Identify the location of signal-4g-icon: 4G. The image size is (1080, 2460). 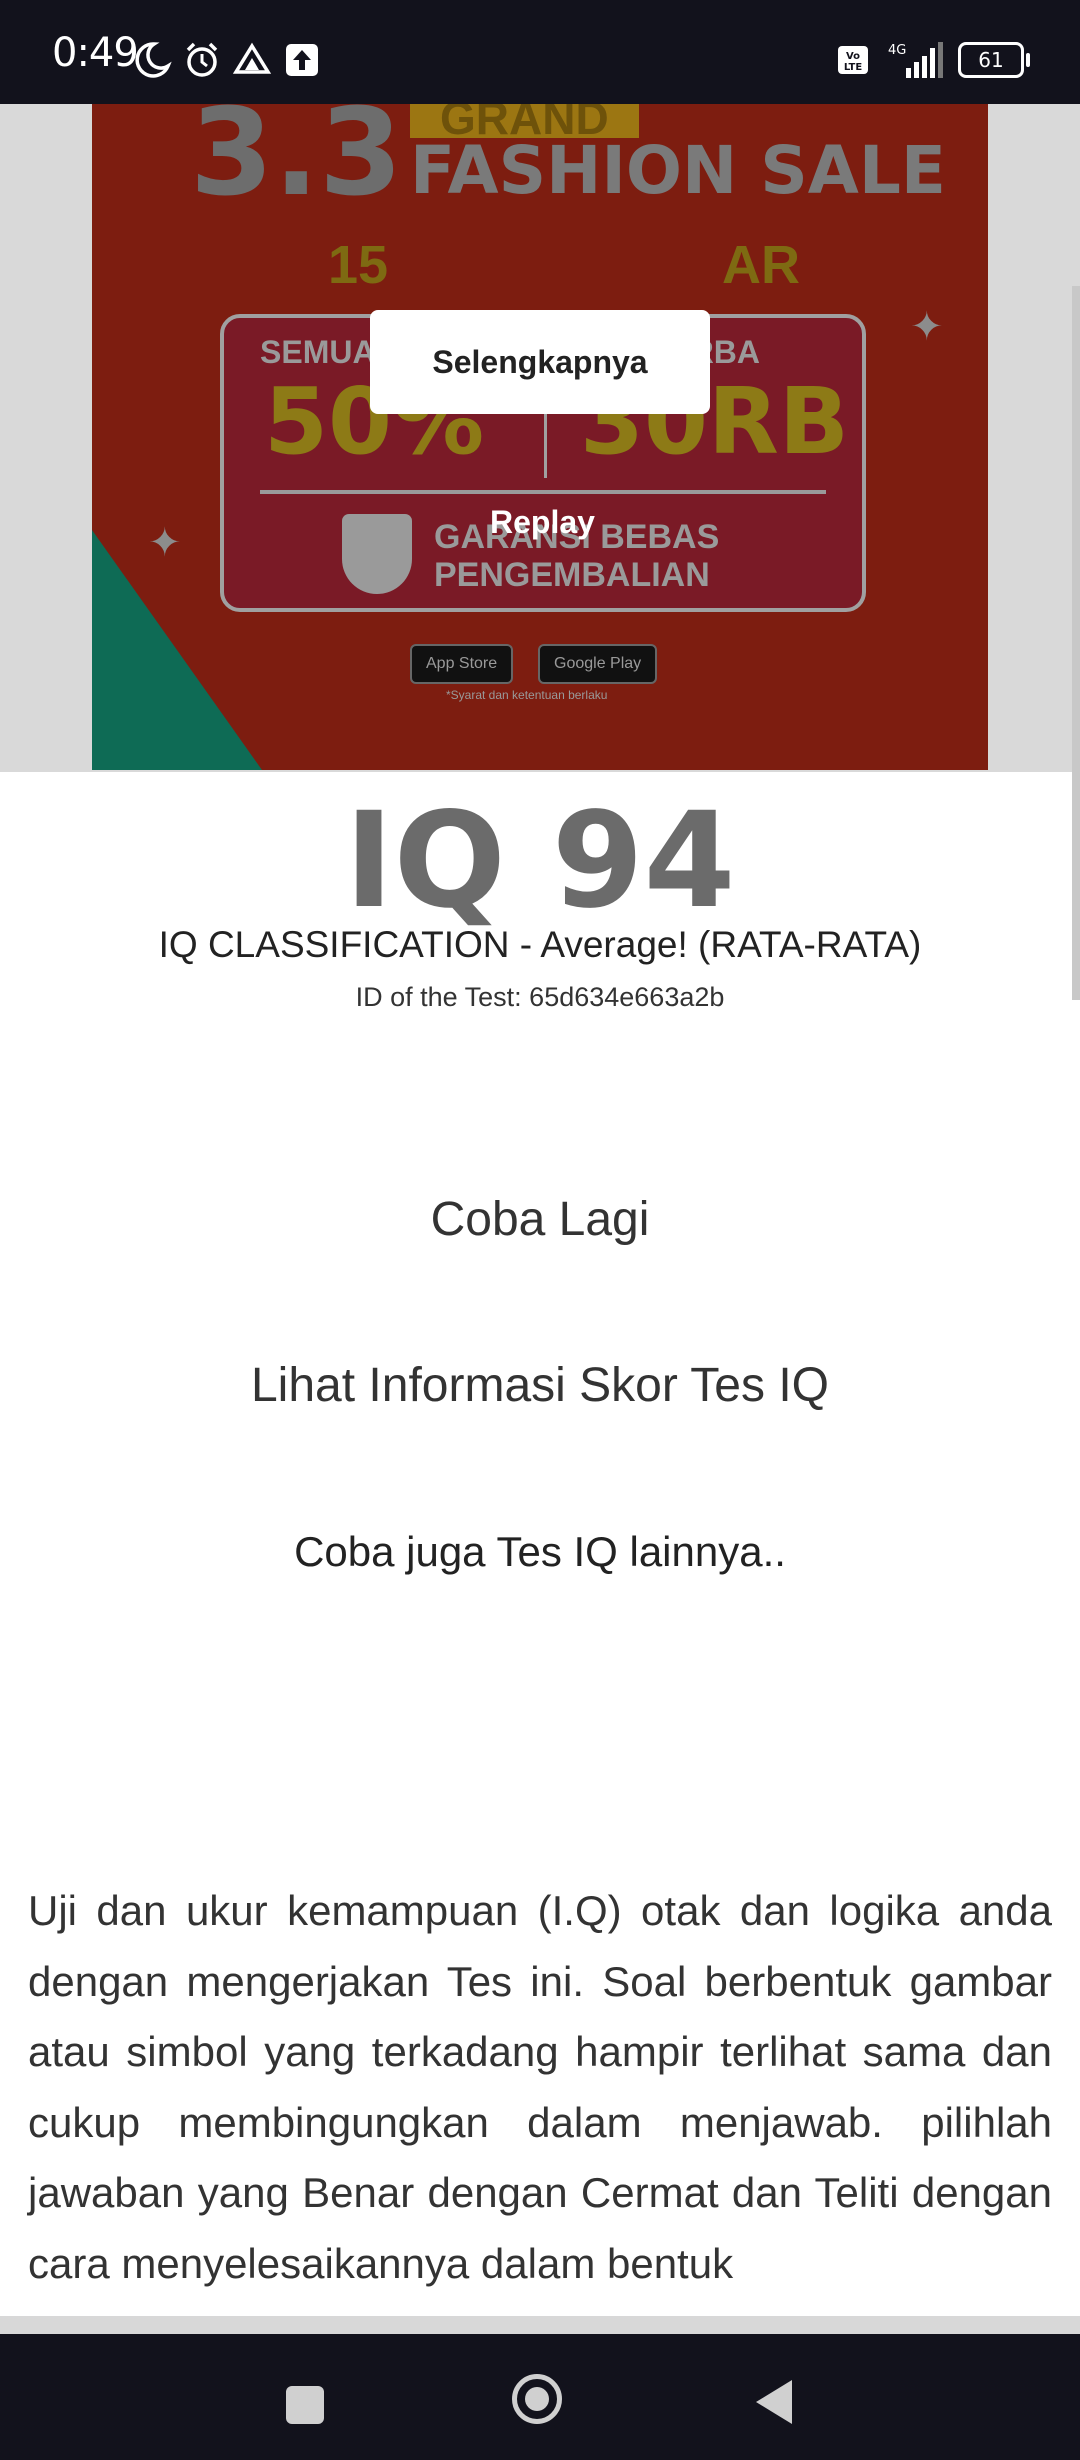
(915, 60).